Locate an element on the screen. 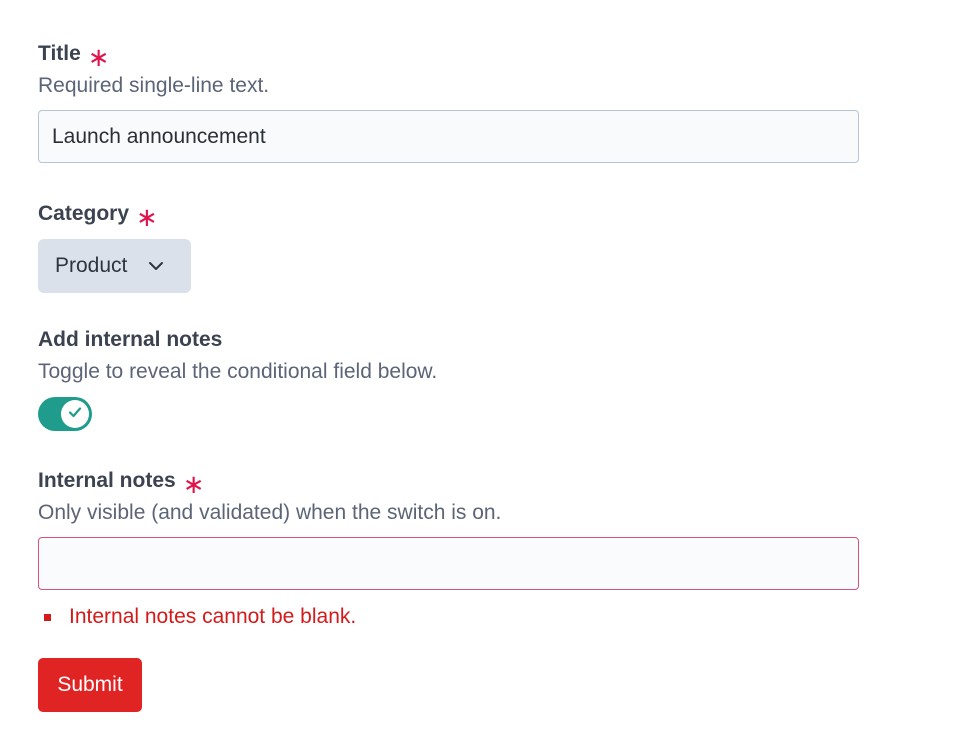 The width and height of the screenshot is (960, 750). check-icon is located at coordinates (75, 414).